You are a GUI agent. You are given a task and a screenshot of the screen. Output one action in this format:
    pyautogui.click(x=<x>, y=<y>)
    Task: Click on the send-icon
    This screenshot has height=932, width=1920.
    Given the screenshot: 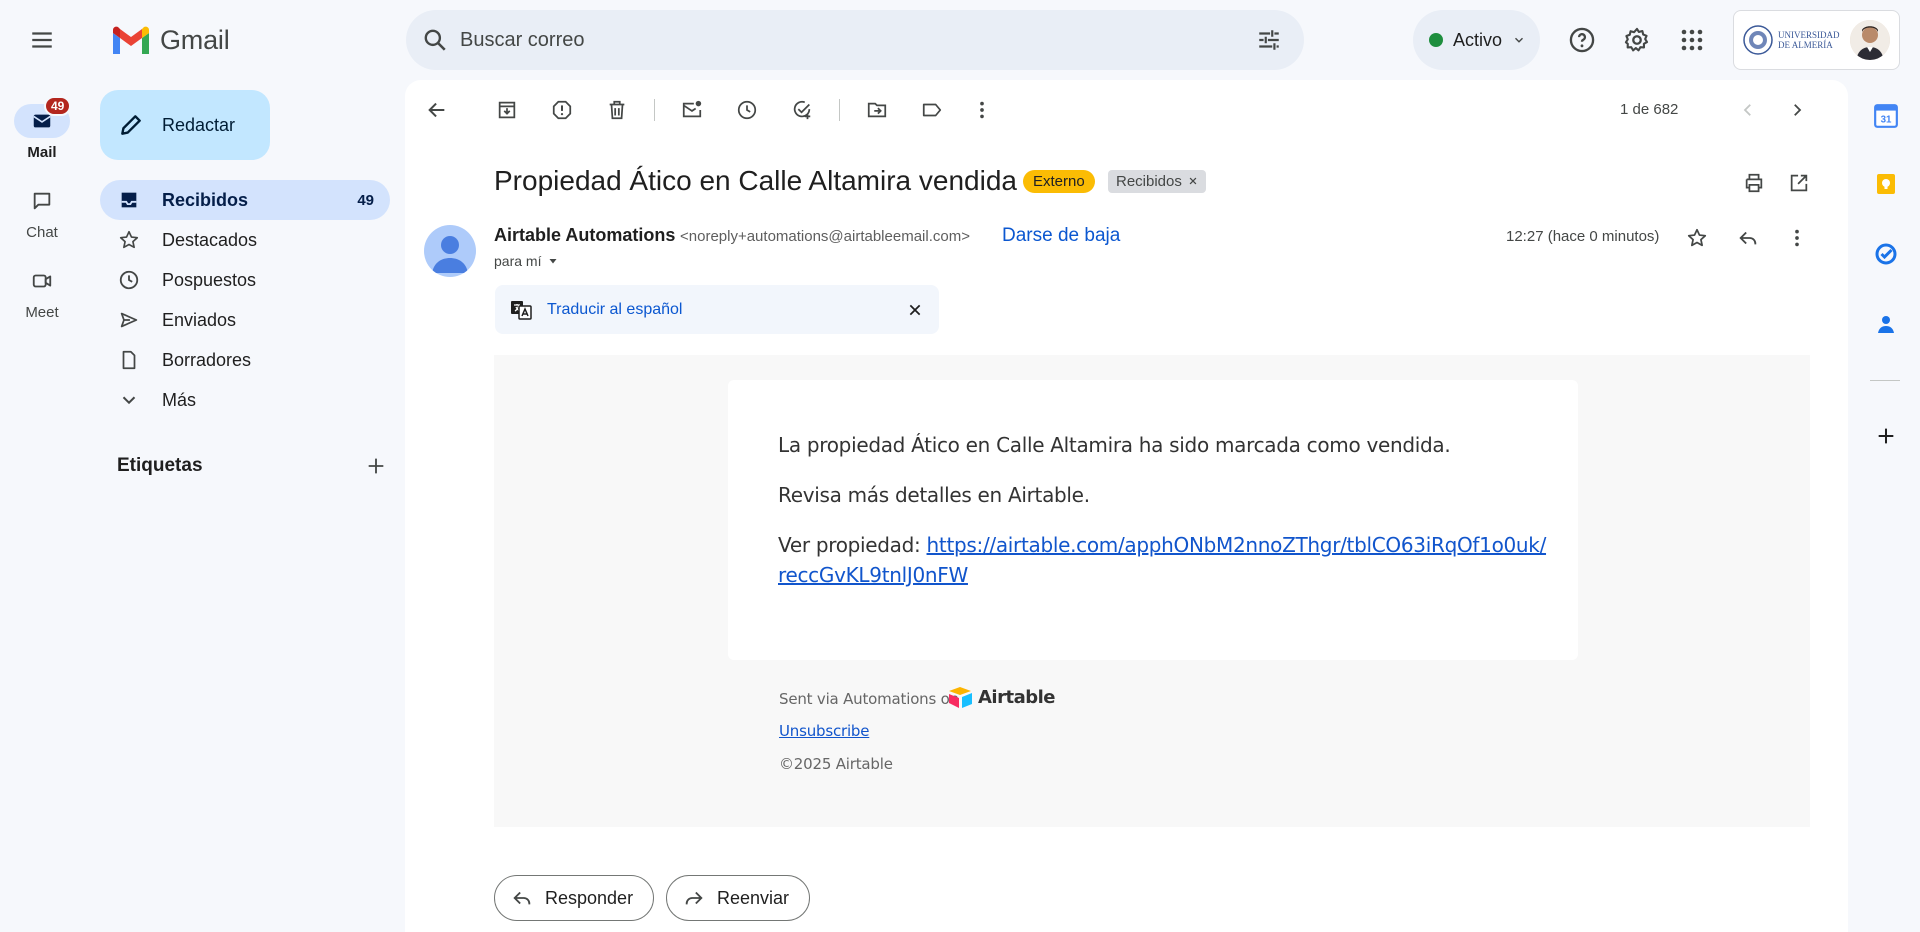 What is the action you would take?
    pyautogui.click(x=129, y=320)
    